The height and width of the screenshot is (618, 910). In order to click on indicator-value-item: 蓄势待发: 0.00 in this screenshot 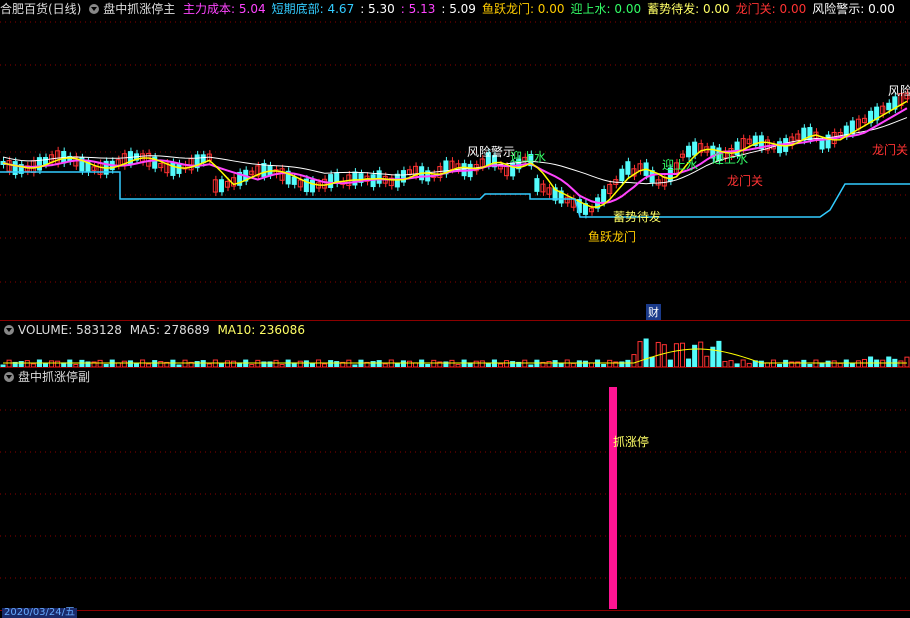, I will do `click(688, 9)`.